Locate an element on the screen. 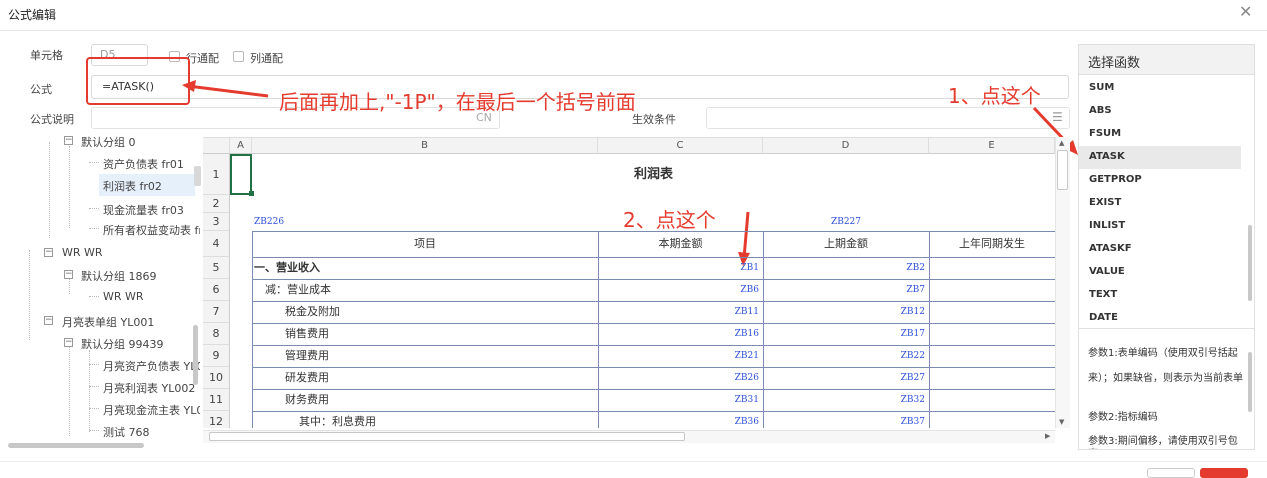  tree-item: 月亮利润表 YL002 is located at coordinates (149, 388).